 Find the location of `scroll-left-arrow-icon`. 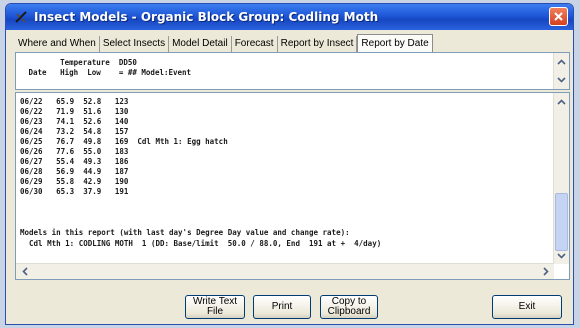

scroll-left-arrow-icon is located at coordinates (24, 271).